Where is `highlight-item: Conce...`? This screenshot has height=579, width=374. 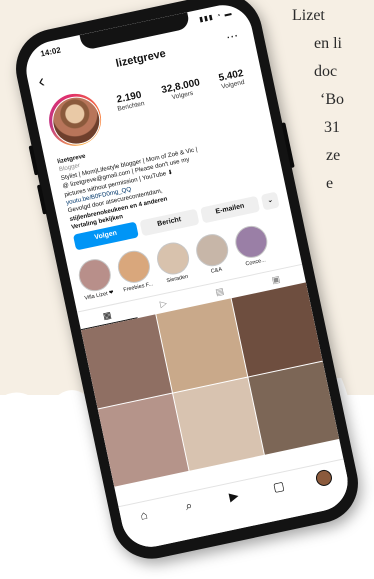
highlight-item: Conce... is located at coordinates (252, 245).